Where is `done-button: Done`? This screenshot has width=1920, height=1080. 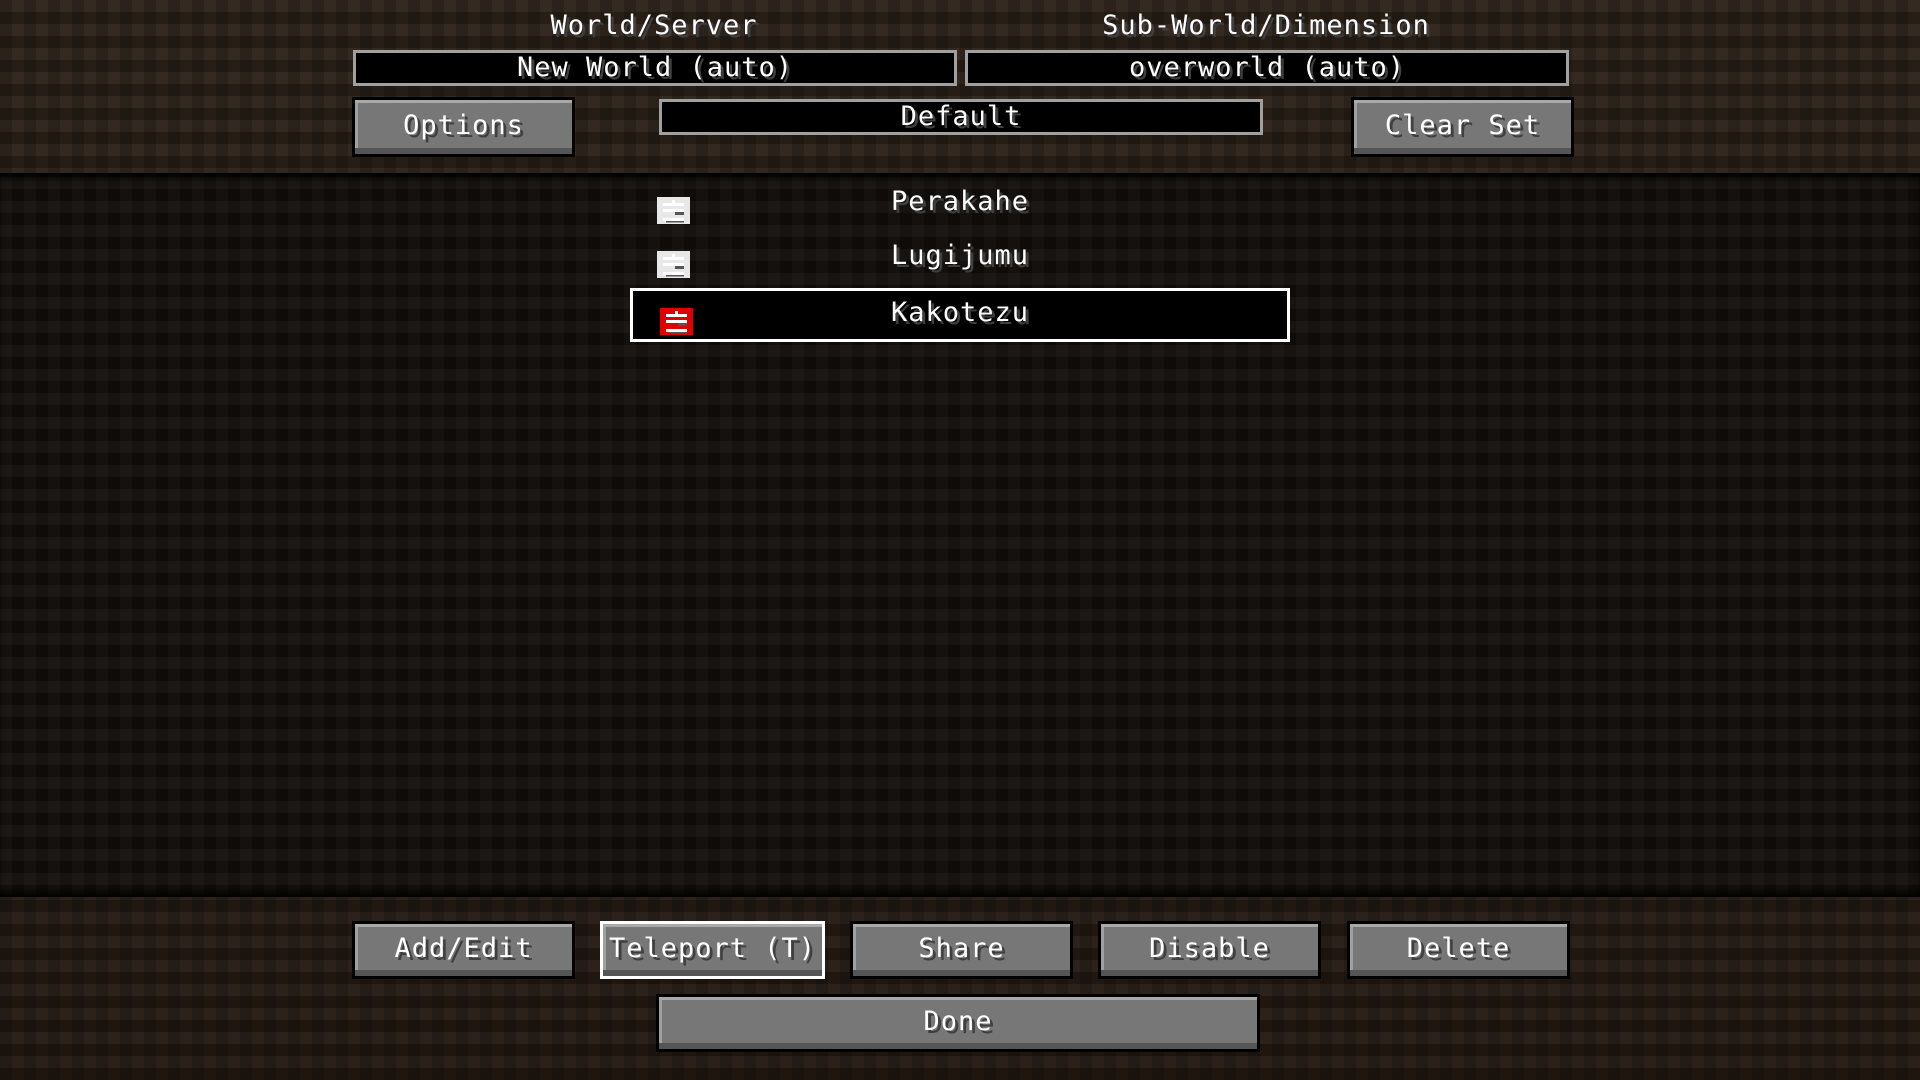
done-button: Done is located at coordinates (958, 1023).